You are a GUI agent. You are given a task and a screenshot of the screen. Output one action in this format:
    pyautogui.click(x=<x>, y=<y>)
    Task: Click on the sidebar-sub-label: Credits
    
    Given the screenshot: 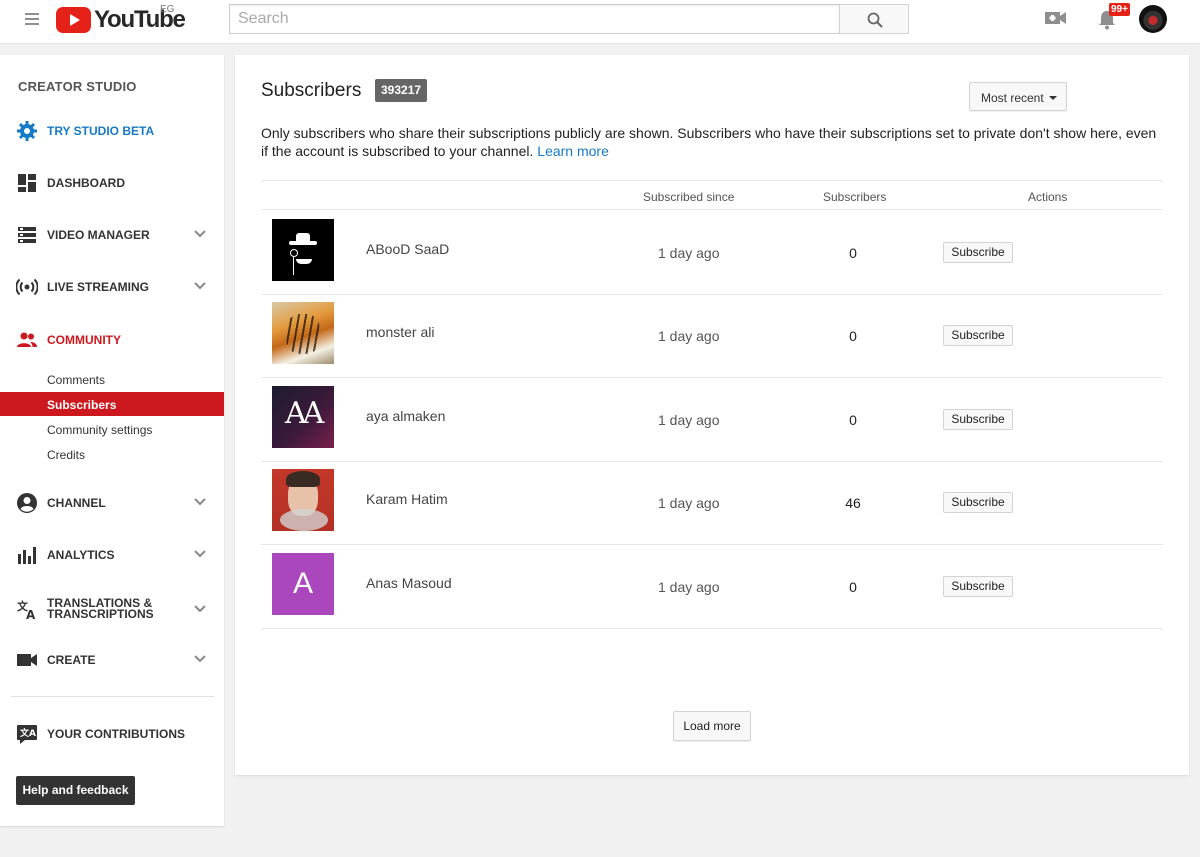 What is the action you would take?
    pyautogui.click(x=66, y=455)
    